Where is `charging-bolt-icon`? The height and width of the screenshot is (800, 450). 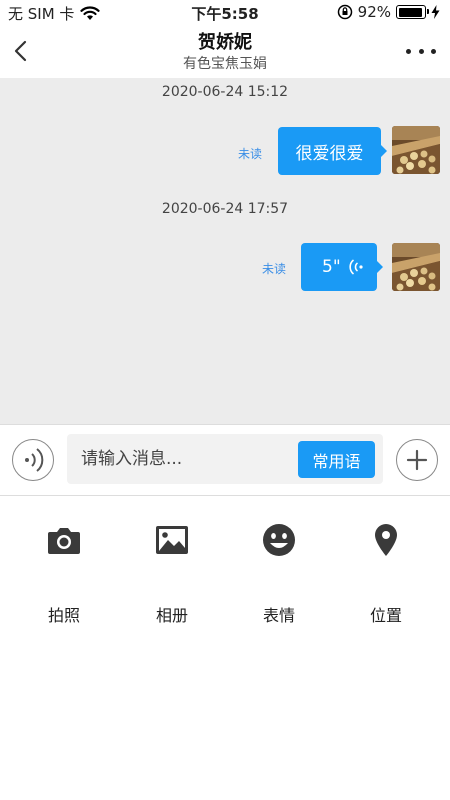
charging-bolt-icon is located at coordinates (435, 12).